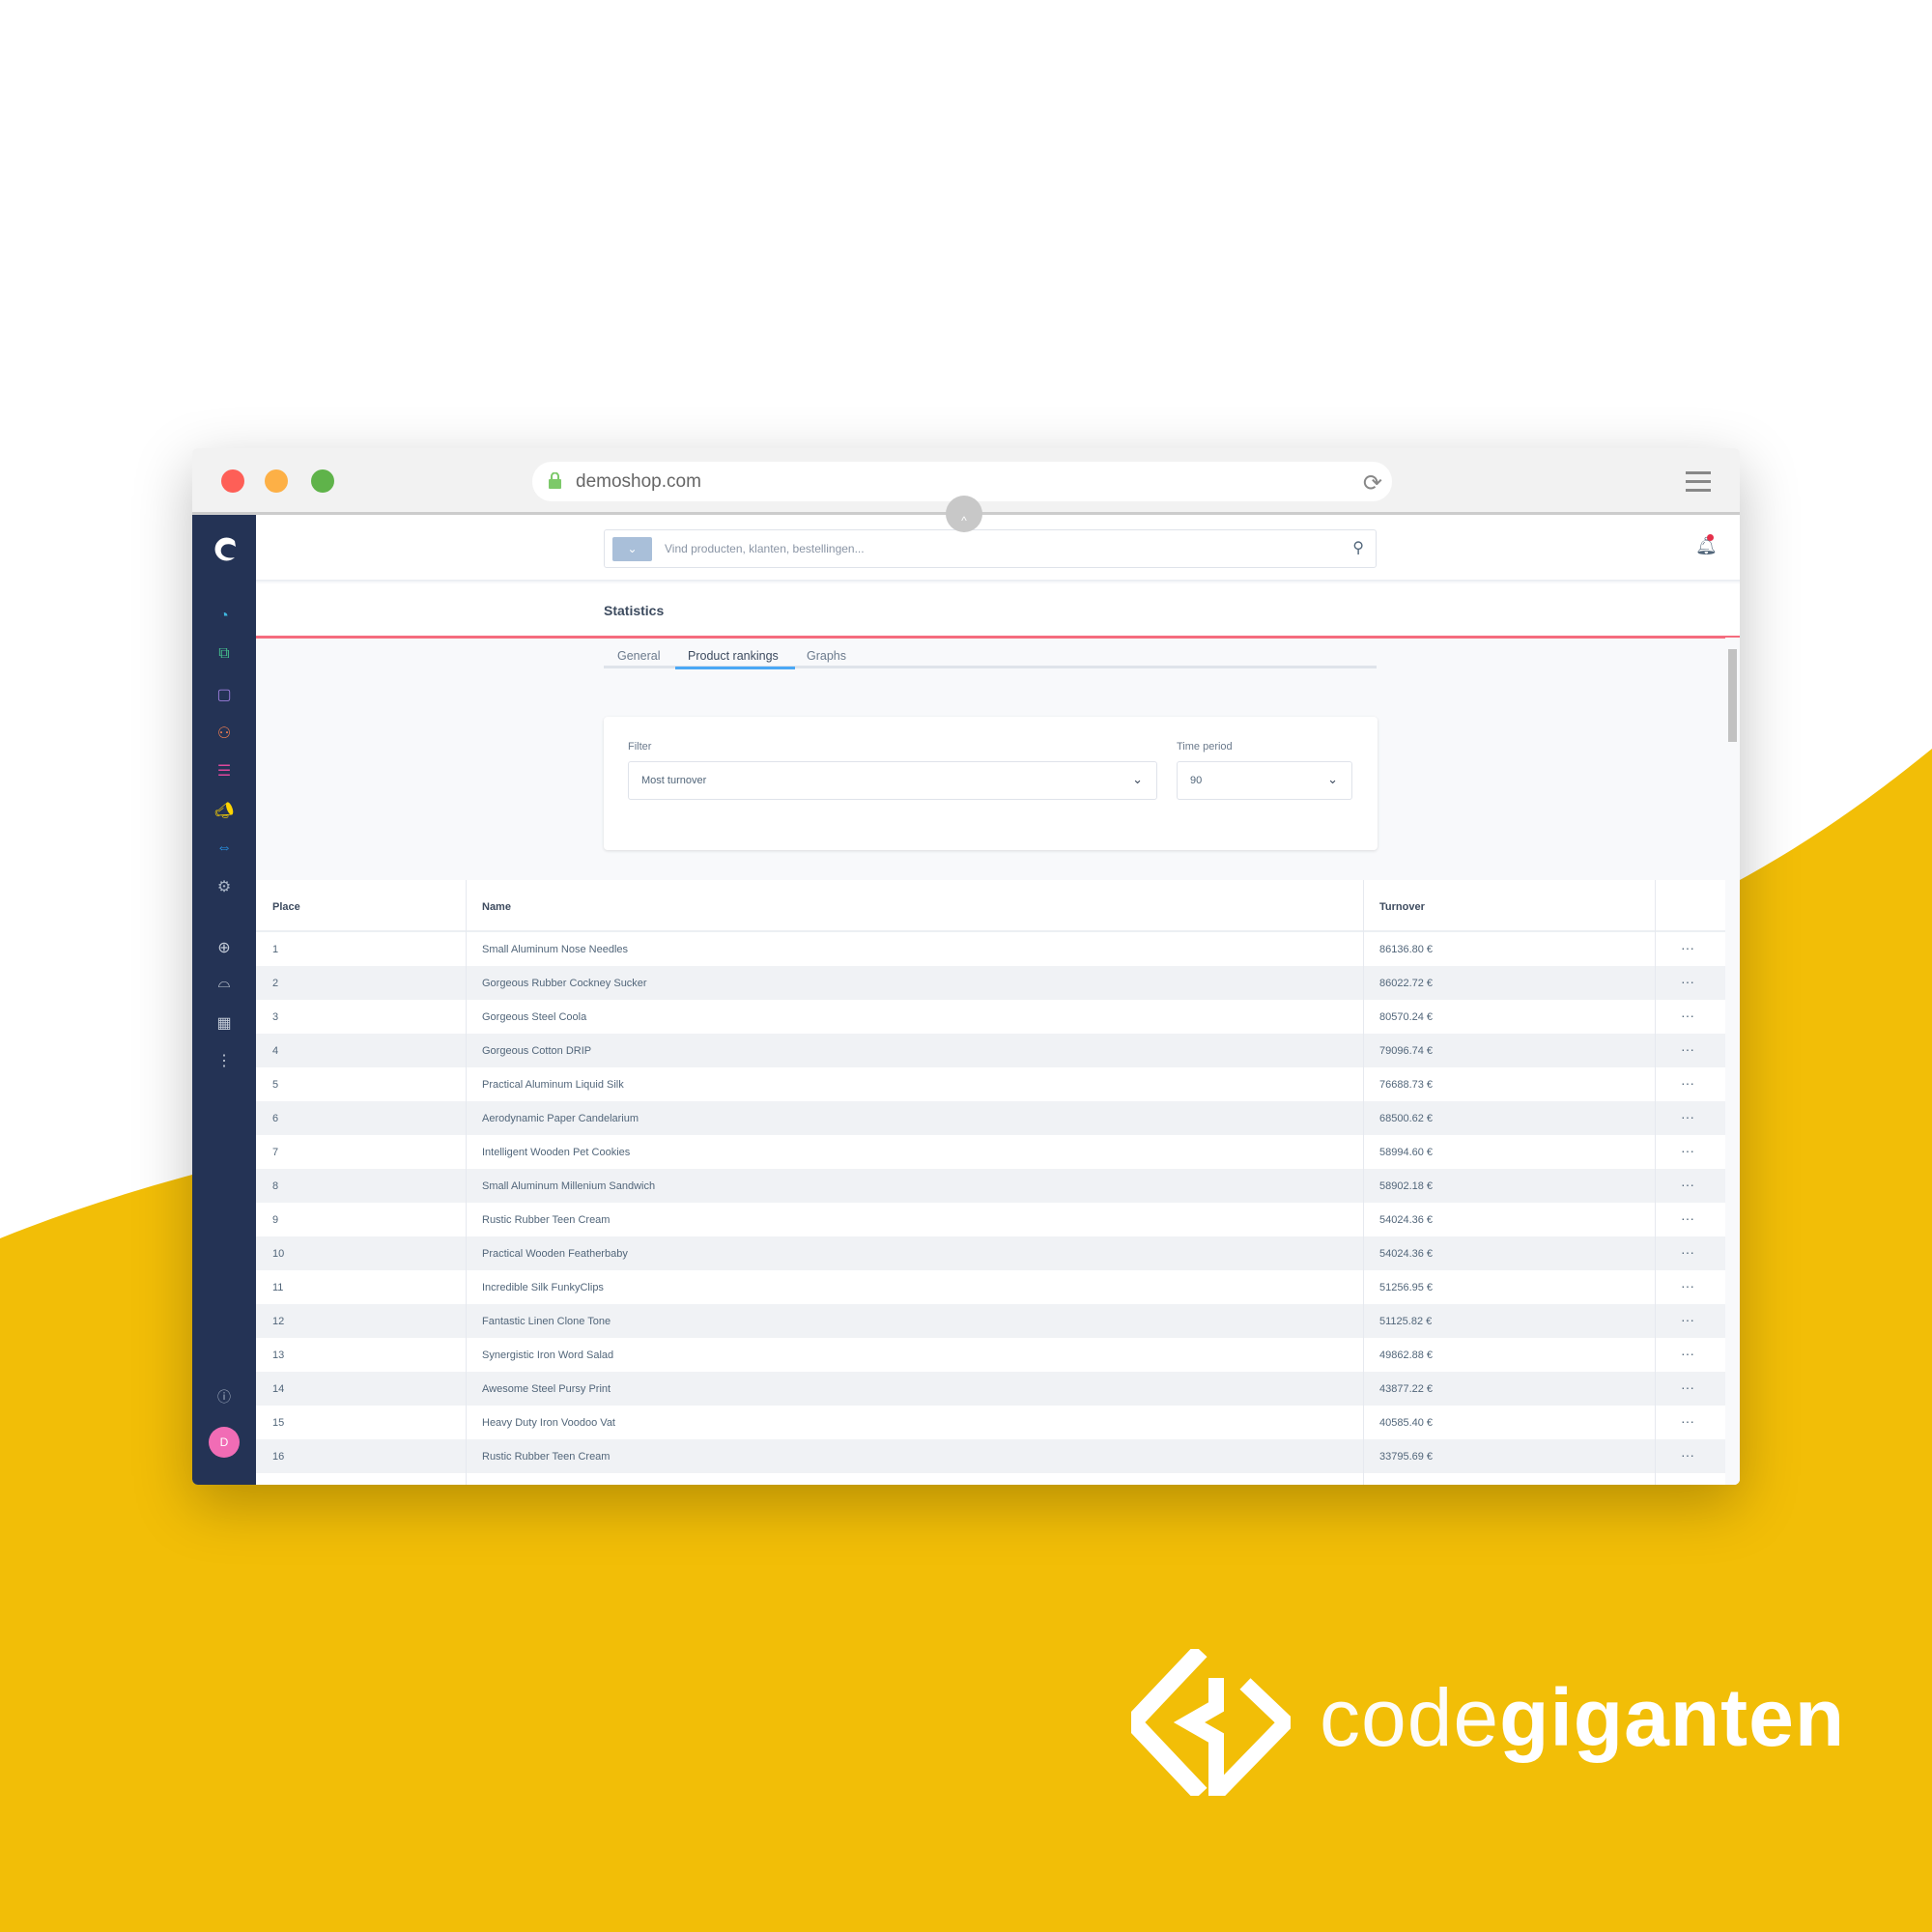 This screenshot has width=1932, height=1932. Describe the element at coordinates (276, 481) in the screenshot. I see `minimize-window-button` at that location.